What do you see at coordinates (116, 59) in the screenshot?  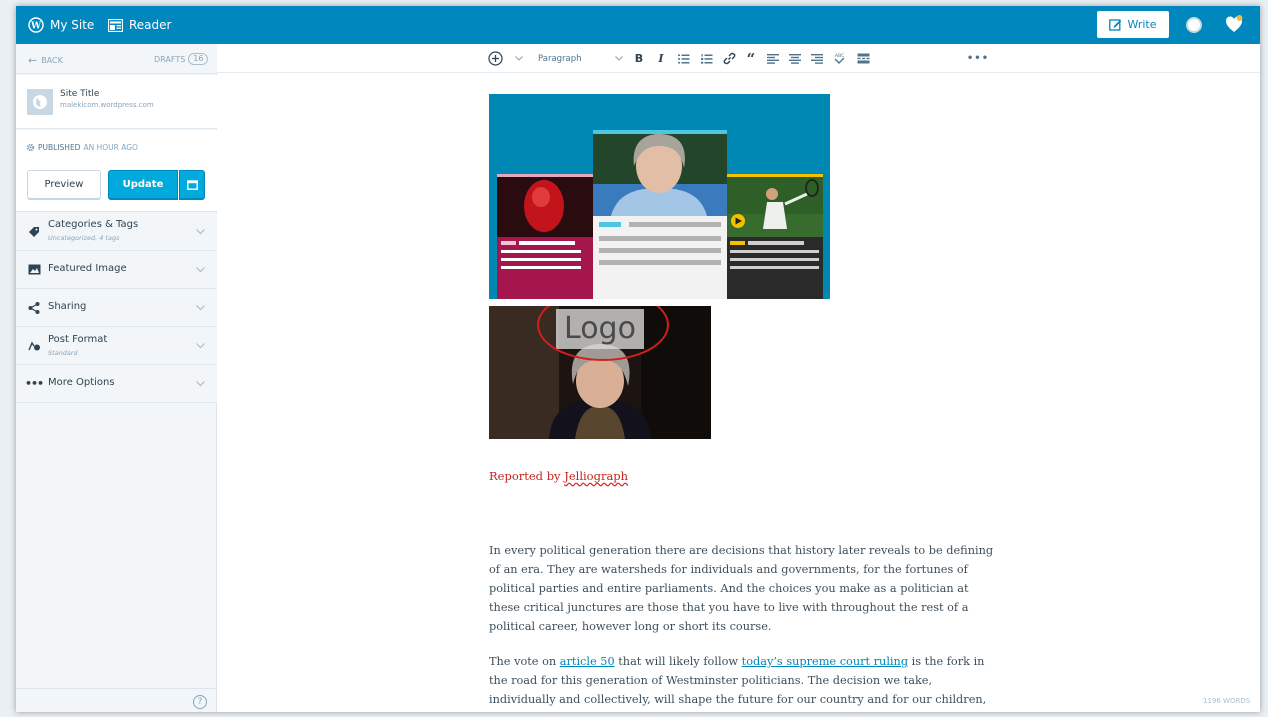 I see `sidebar-back-bar: ← BACK DRAFTS 16` at bounding box center [116, 59].